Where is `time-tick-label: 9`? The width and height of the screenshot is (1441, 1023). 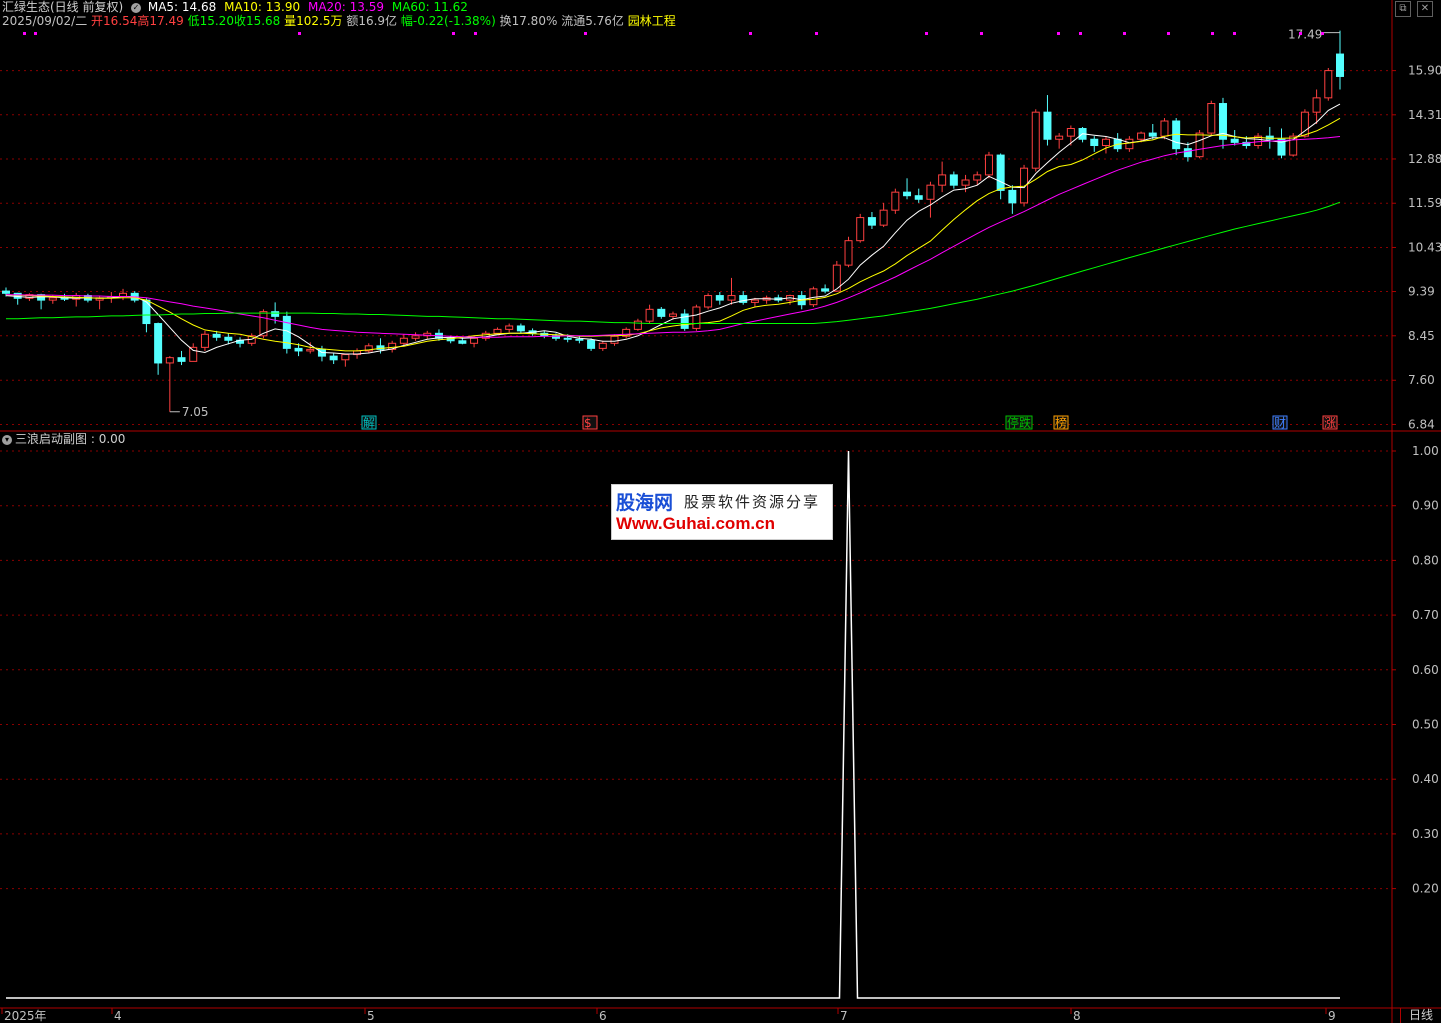 time-tick-label: 9 is located at coordinates (1332, 1016).